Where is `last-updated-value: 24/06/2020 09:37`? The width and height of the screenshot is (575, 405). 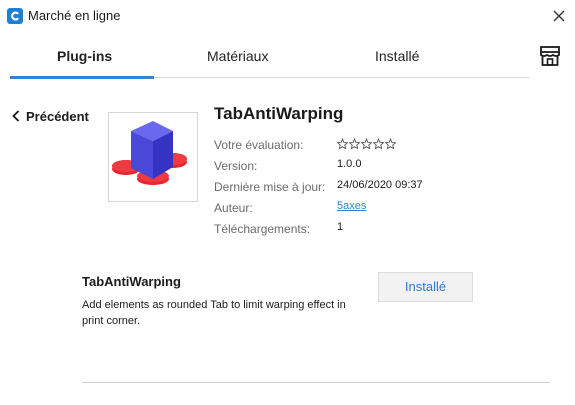
last-updated-value: 24/06/2020 09:37 is located at coordinates (380, 185).